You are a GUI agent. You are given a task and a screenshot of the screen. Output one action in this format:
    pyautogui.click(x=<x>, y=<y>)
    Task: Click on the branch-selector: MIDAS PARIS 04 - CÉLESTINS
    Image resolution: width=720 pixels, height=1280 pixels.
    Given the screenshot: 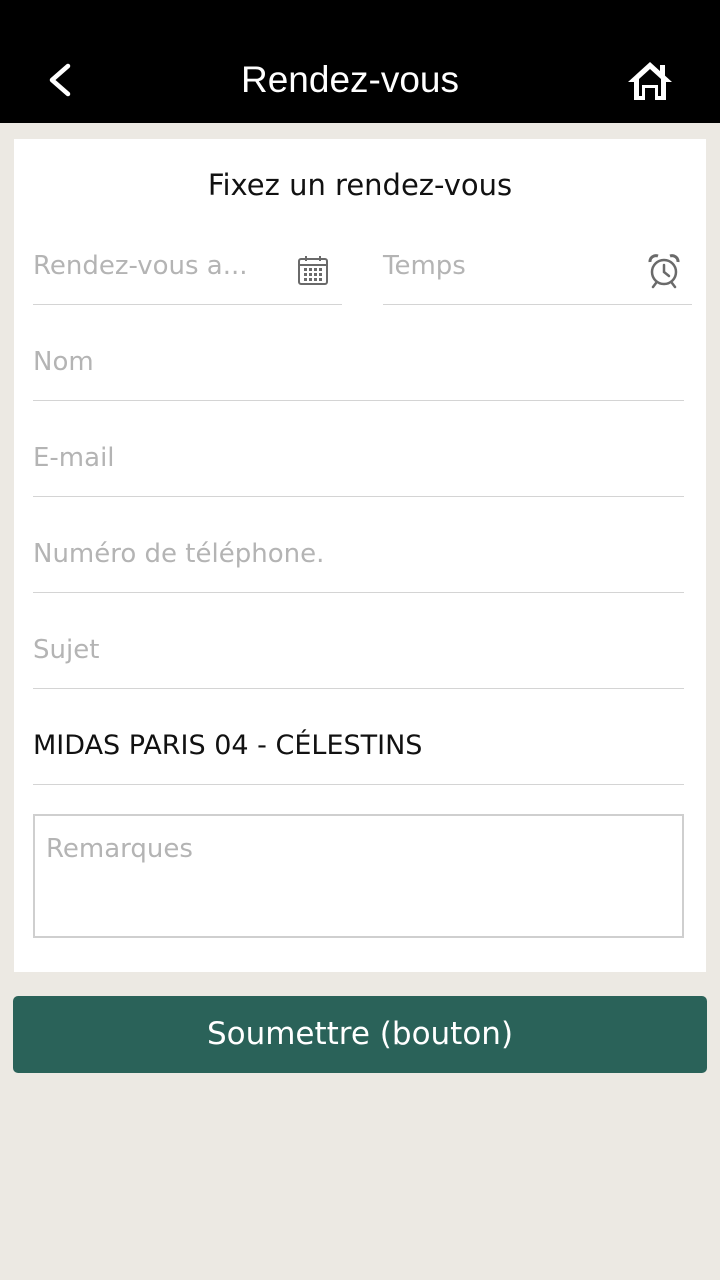 What is the action you would take?
    pyautogui.click(x=358, y=754)
    